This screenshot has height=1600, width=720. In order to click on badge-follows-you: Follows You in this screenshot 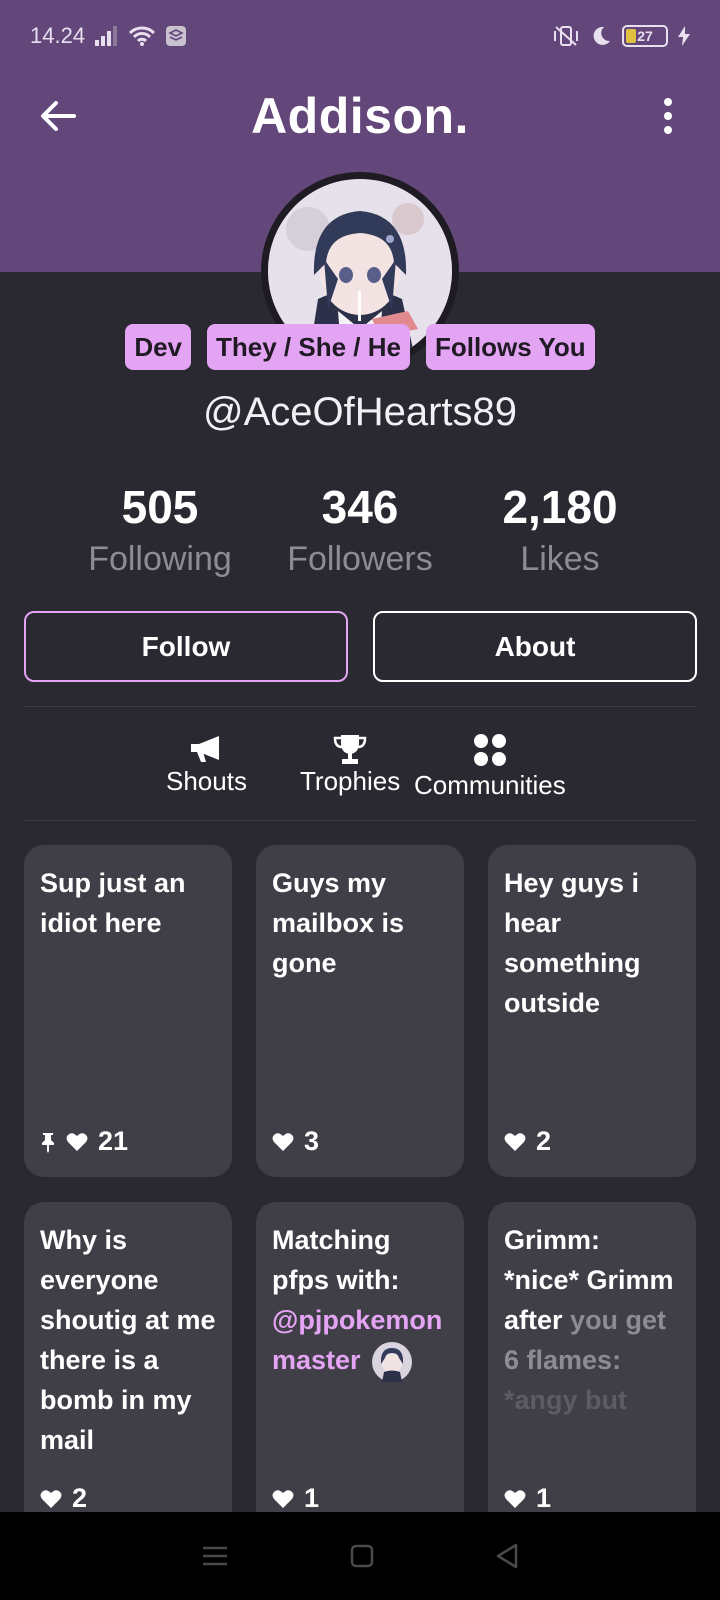, I will do `click(510, 347)`.